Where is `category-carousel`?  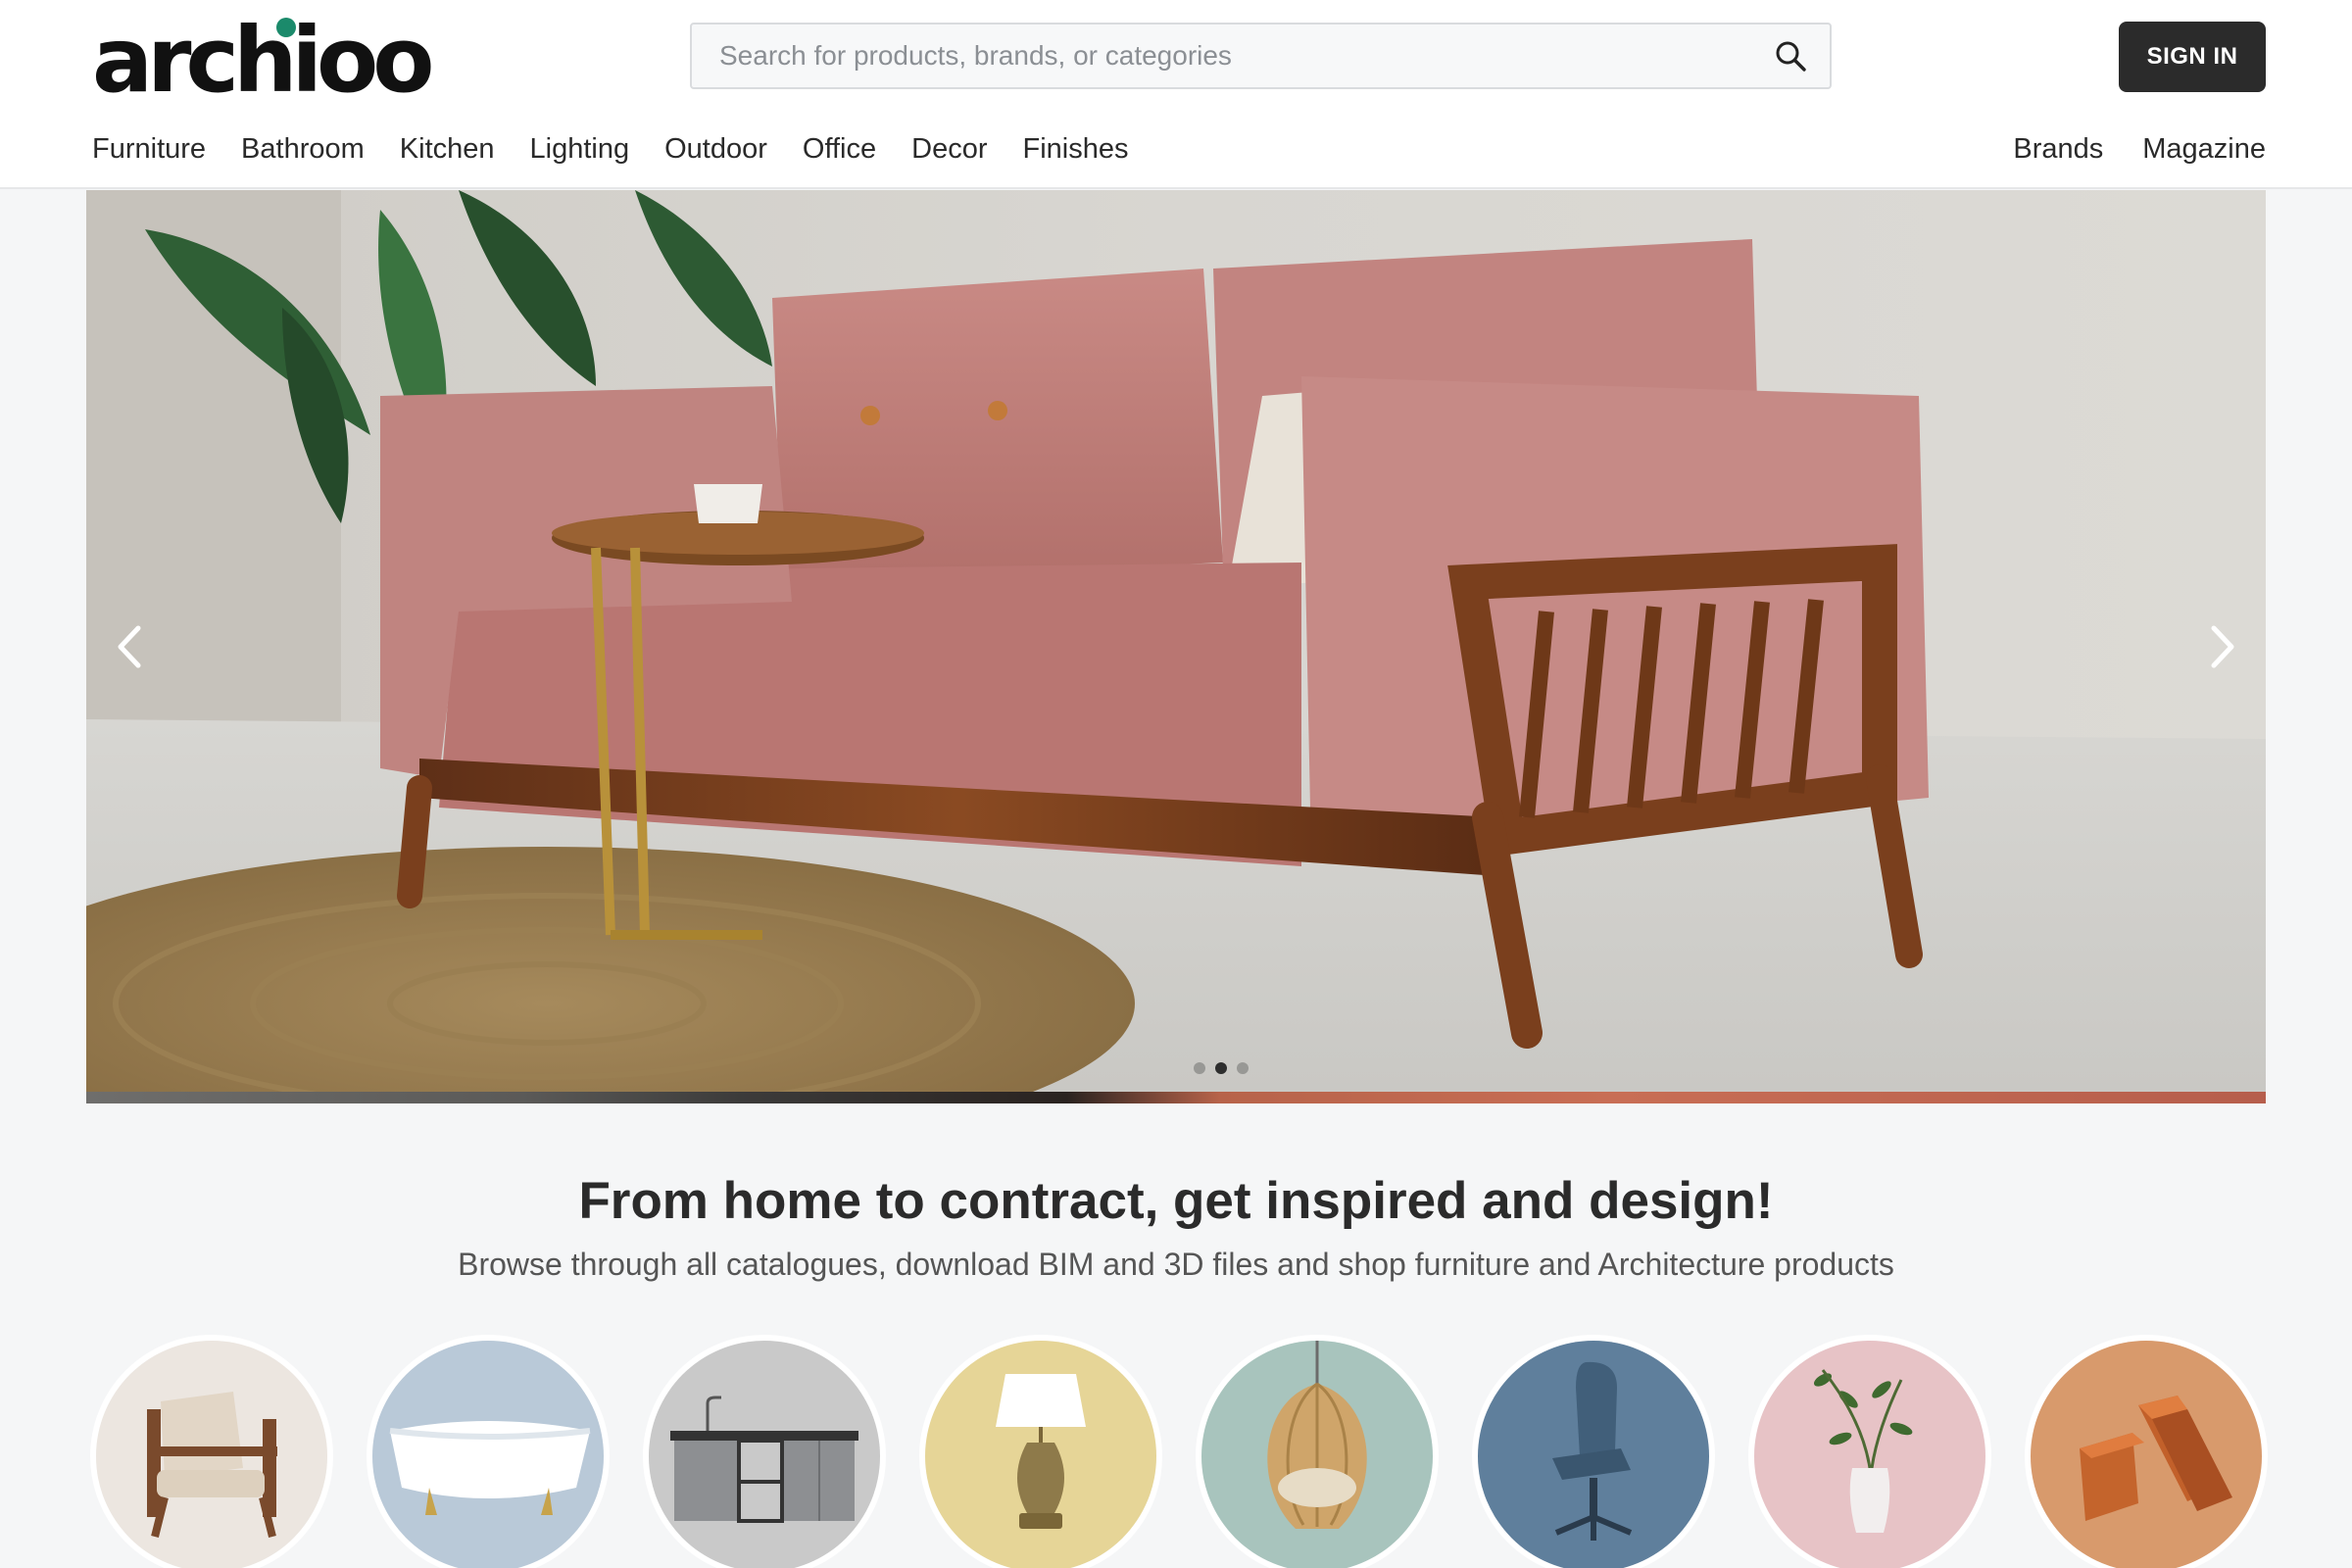 category-carousel is located at coordinates (1179, 1451).